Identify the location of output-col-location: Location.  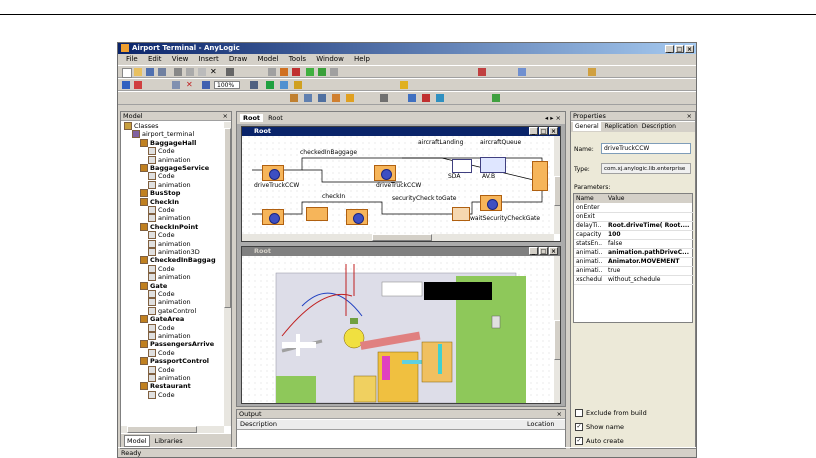
(541, 424).